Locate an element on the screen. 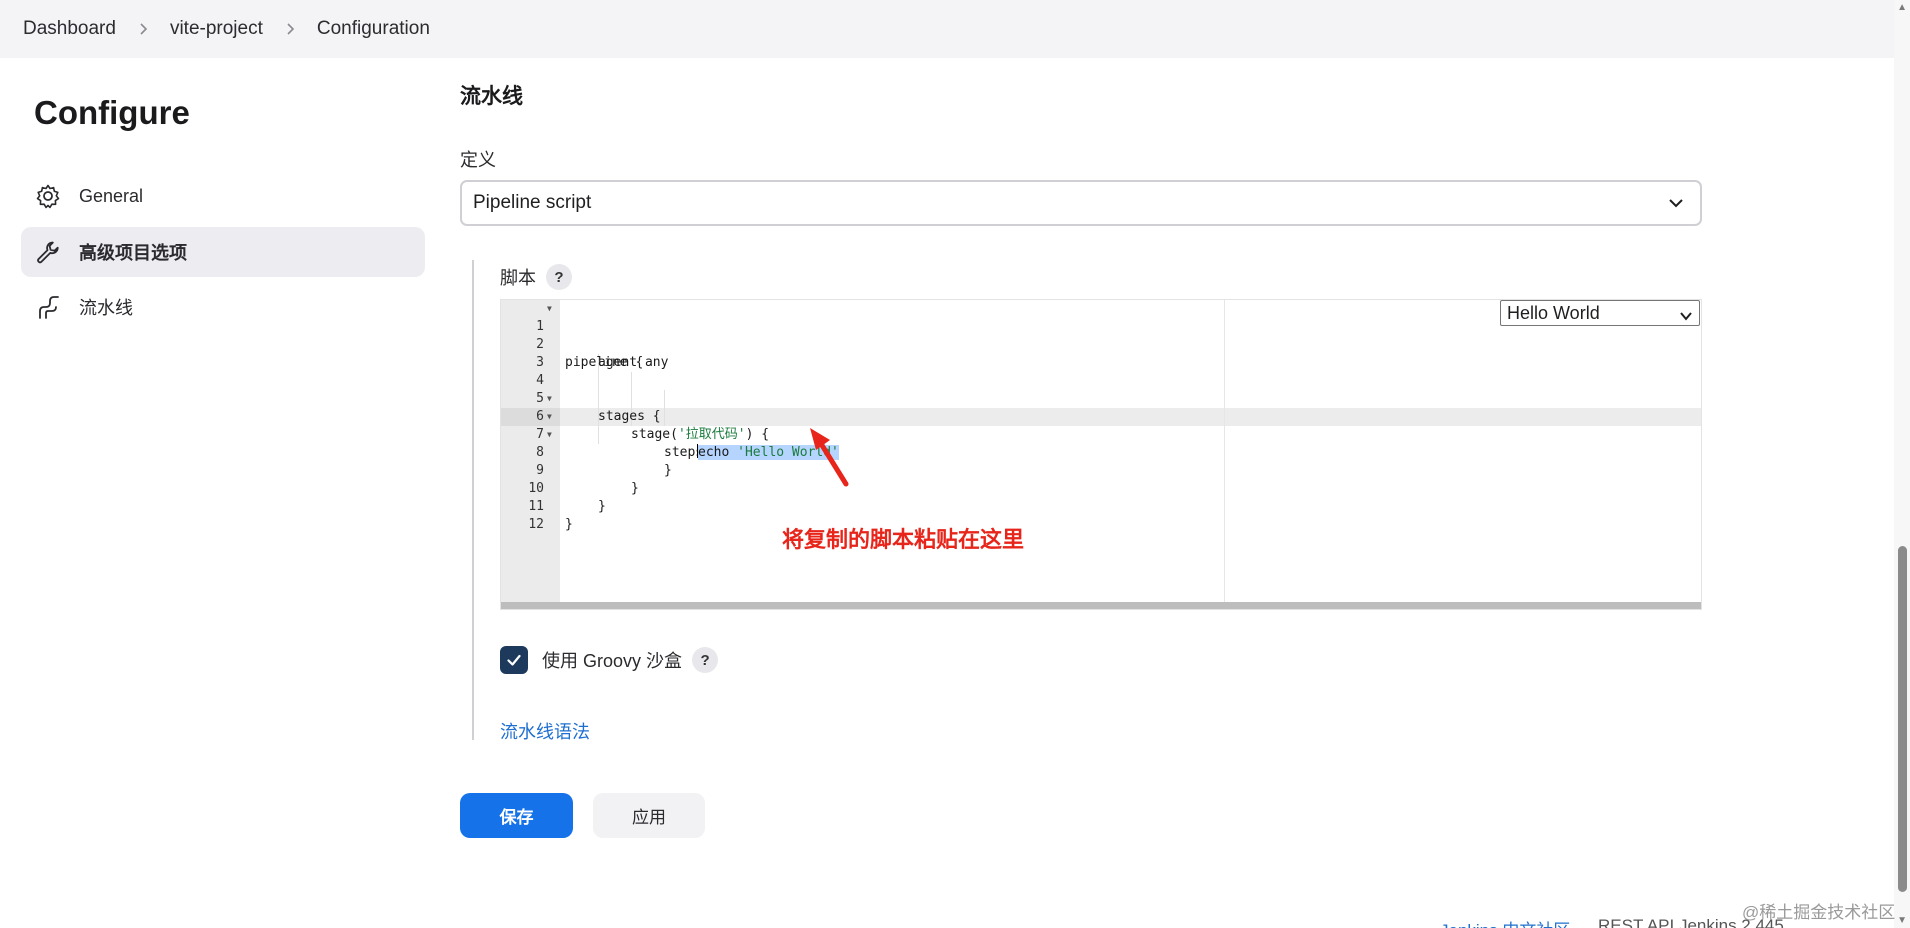  script-label: 脚本 is located at coordinates (518, 278).